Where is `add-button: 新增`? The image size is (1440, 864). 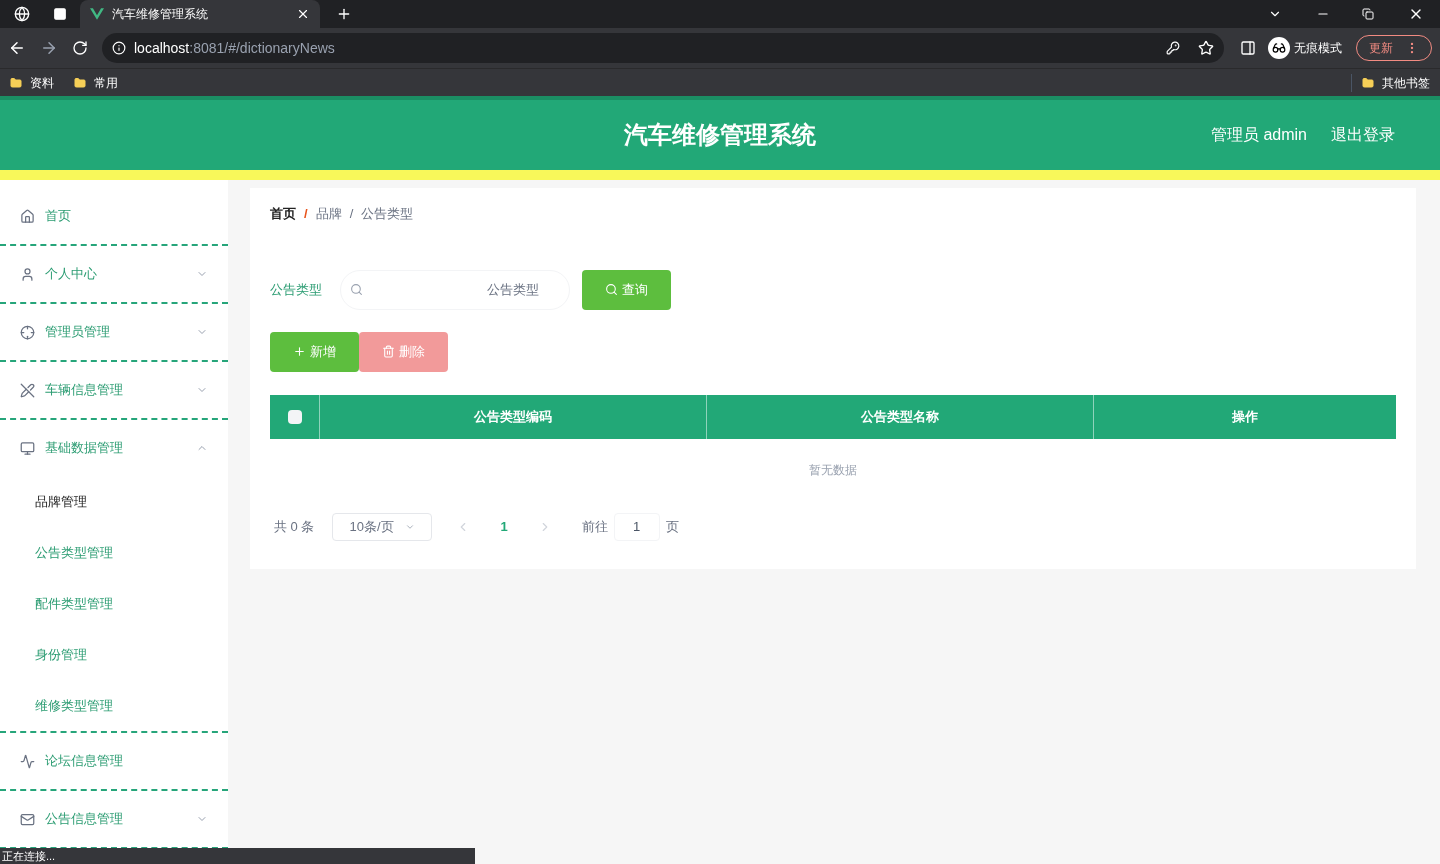
add-button: 新增 is located at coordinates (314, 351).